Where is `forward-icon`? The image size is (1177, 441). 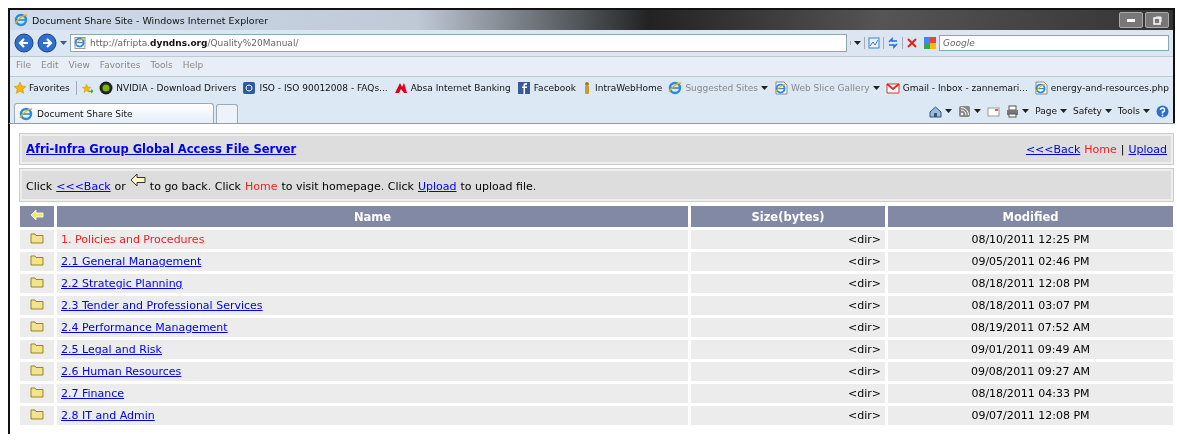 forward-icon is located at coordinates (47, 43).